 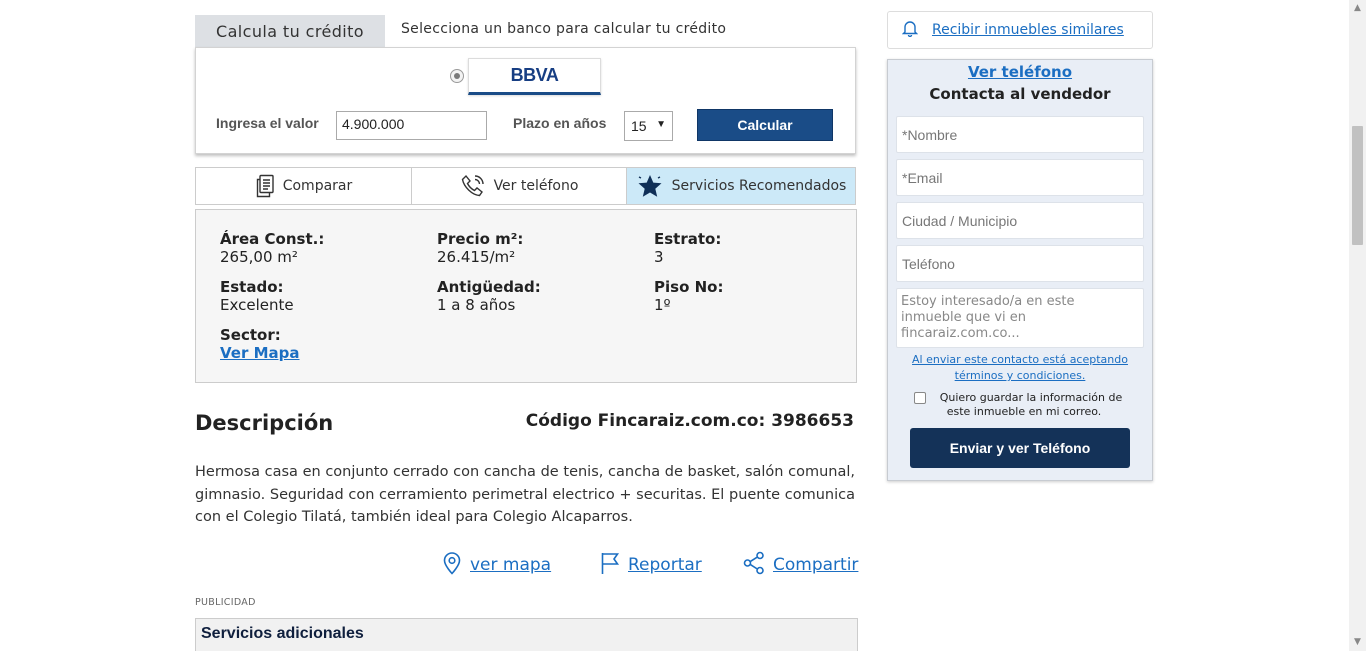 I want to click on feature-price-m2-value: 26.415/m², so click(x=476, y=257).